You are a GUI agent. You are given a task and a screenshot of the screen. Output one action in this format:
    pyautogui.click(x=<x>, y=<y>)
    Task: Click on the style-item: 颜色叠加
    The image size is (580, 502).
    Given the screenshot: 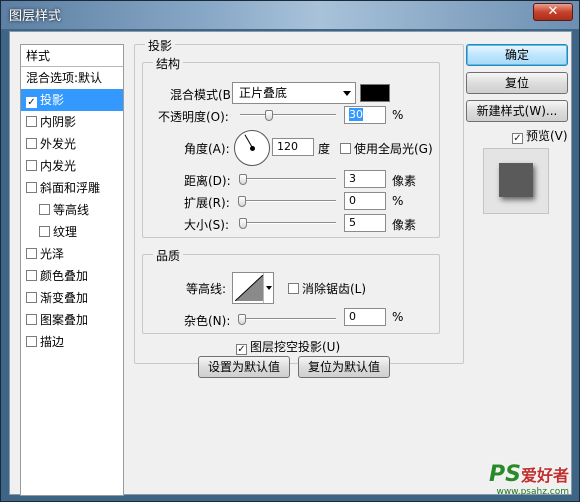 What is the action you would take?
    pyautogui.click(x=72, y=276)
    